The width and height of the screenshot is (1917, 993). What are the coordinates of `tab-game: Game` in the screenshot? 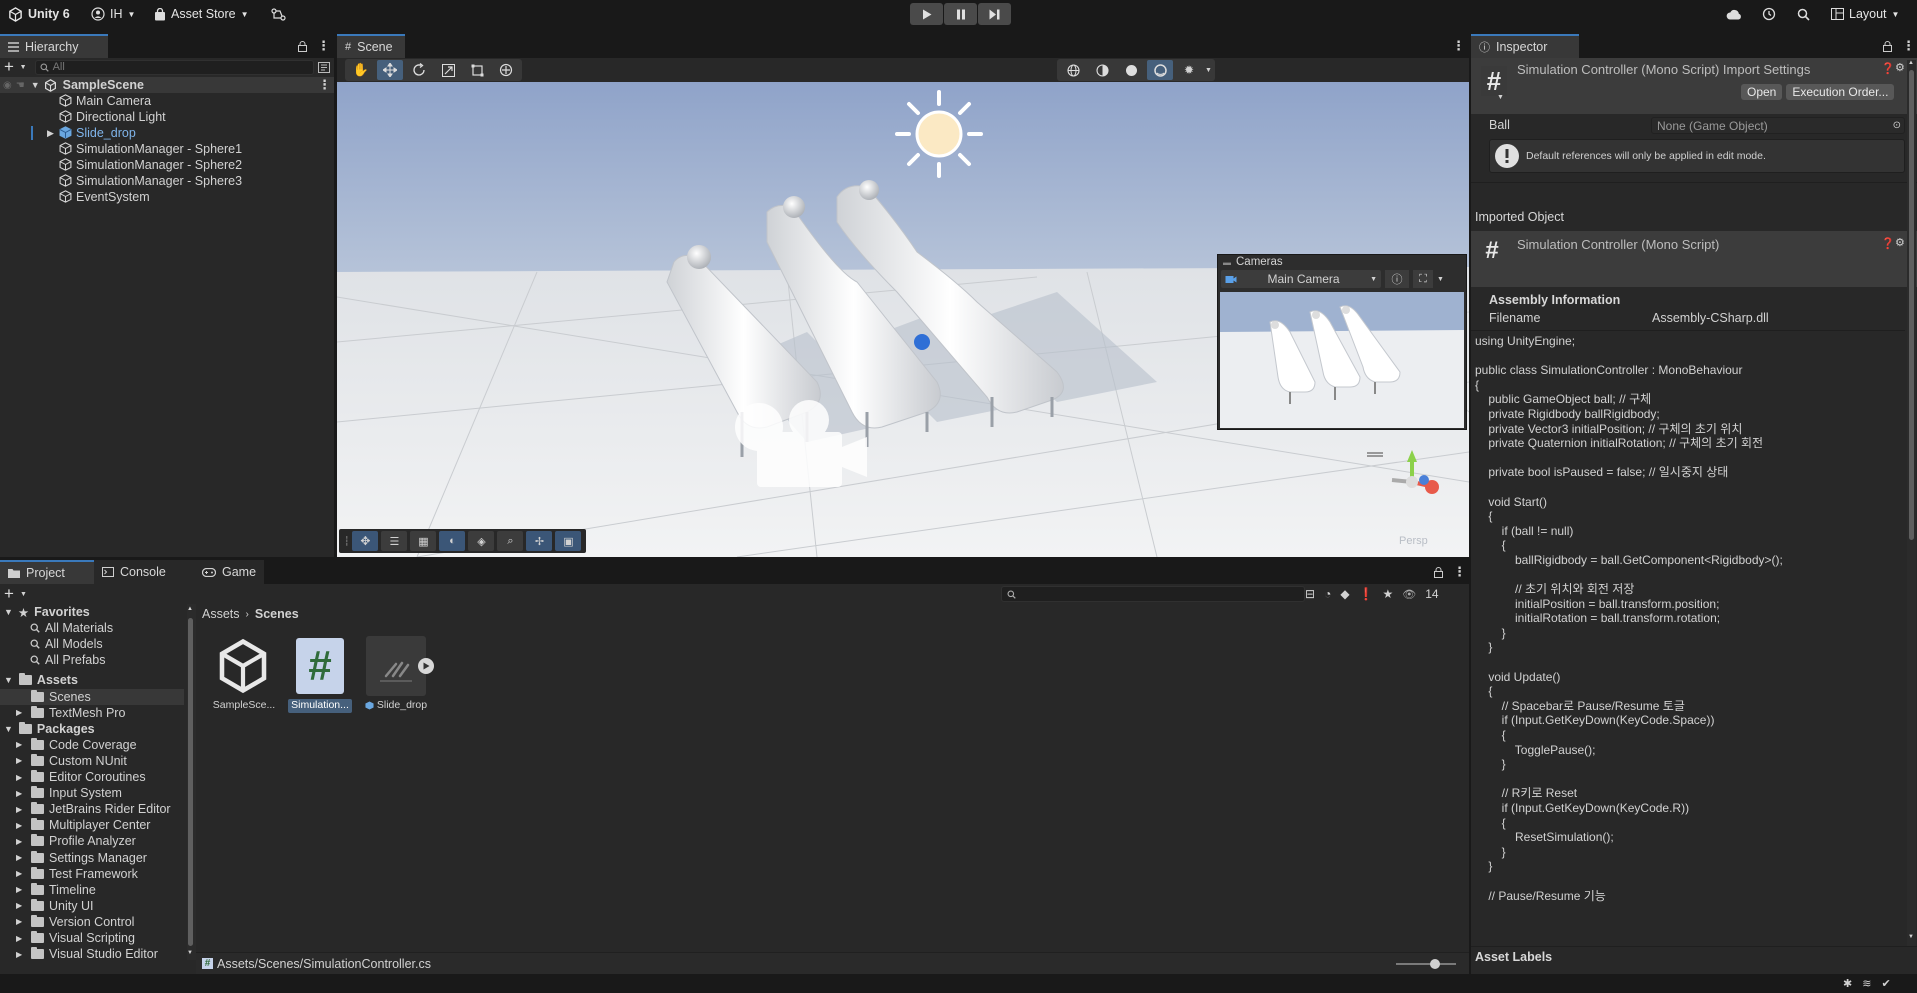 It's located at (229, 572).